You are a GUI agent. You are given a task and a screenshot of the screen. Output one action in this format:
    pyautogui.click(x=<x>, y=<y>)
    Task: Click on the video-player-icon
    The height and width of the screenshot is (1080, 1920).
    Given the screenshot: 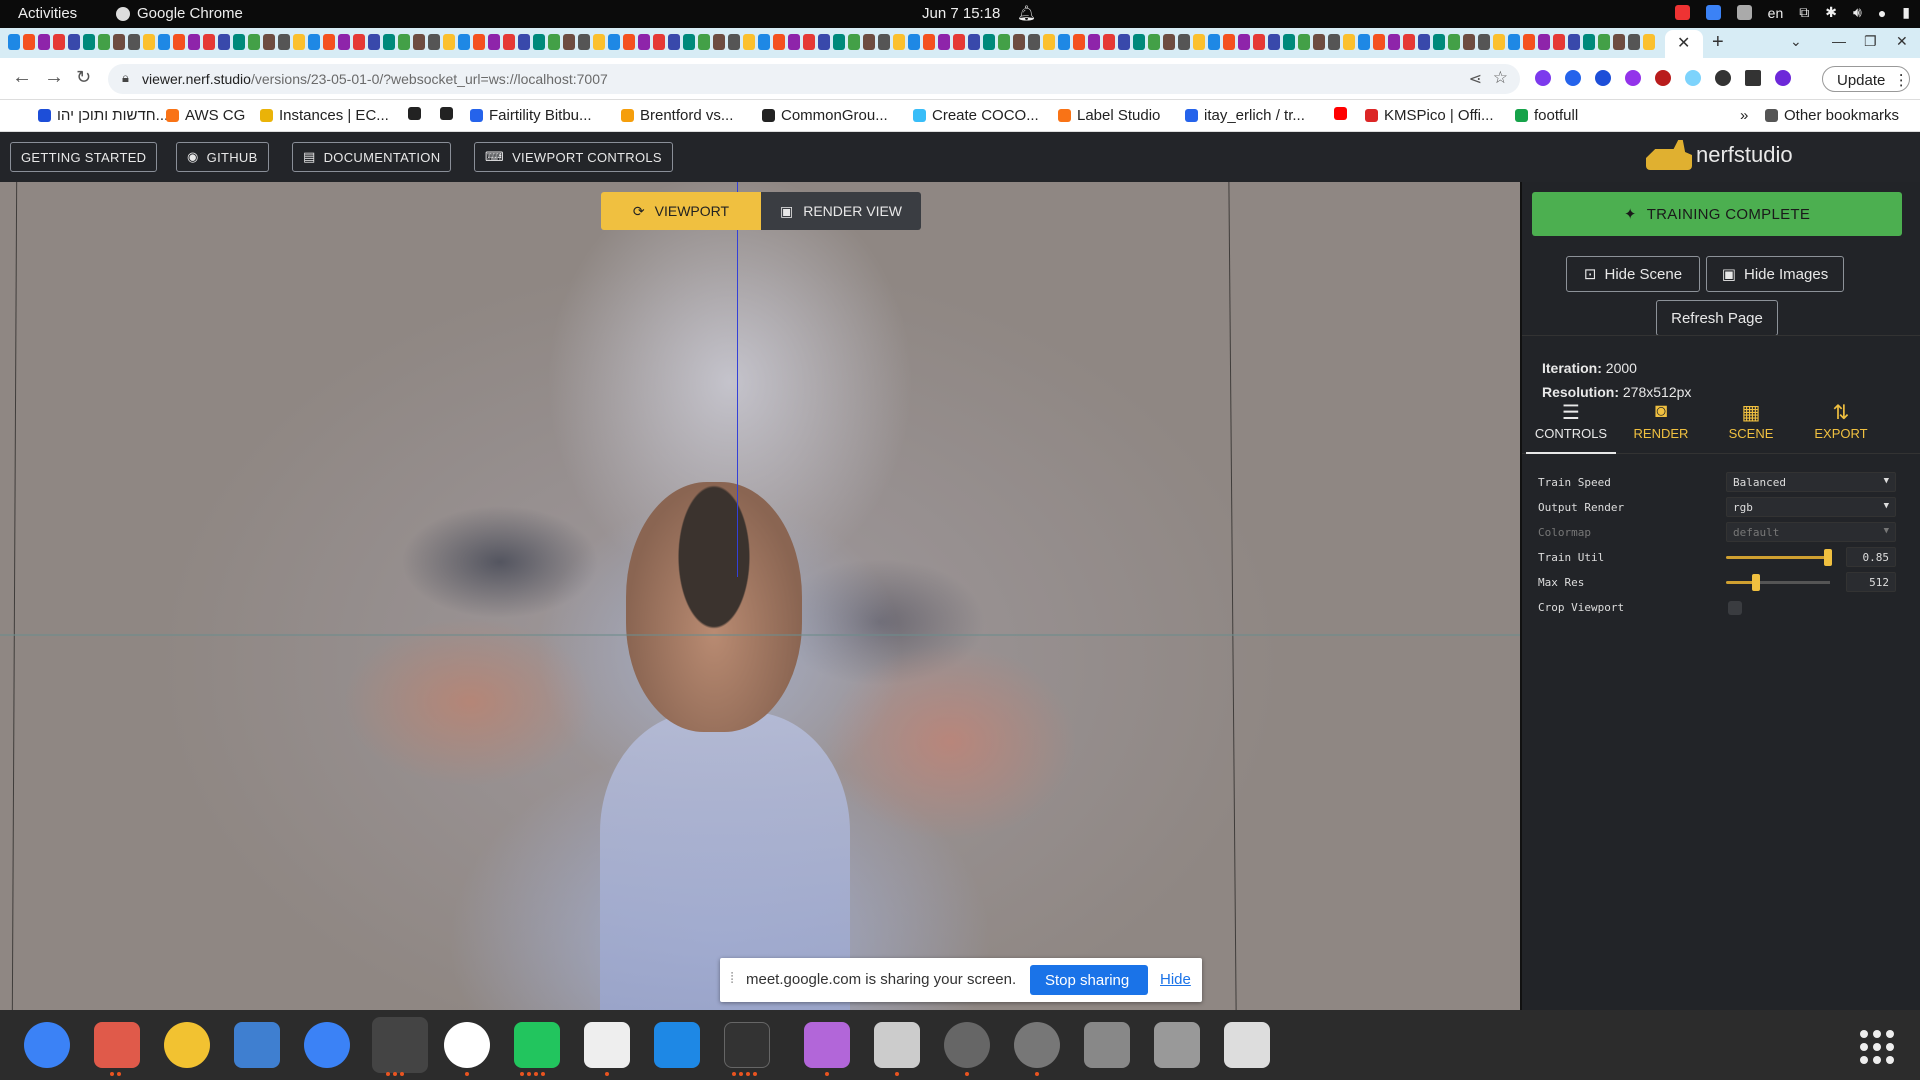 What is the action you would take?
    pyautogui.click(x=827, y=1045)
    